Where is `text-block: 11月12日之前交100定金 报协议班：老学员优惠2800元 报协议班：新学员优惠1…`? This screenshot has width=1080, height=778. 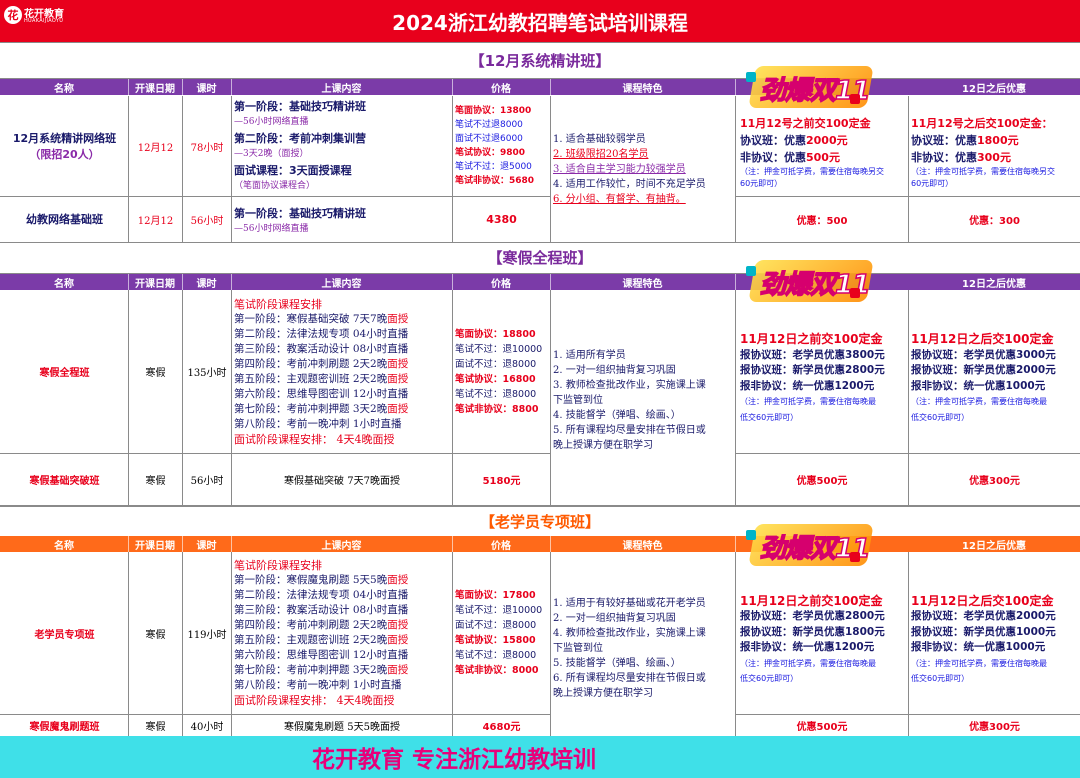 text-block: 11月12日之前交100定金 报协议班：老学员优惠2800元 报协议班：新学员优惠1… is located at coordinates (812, 640).